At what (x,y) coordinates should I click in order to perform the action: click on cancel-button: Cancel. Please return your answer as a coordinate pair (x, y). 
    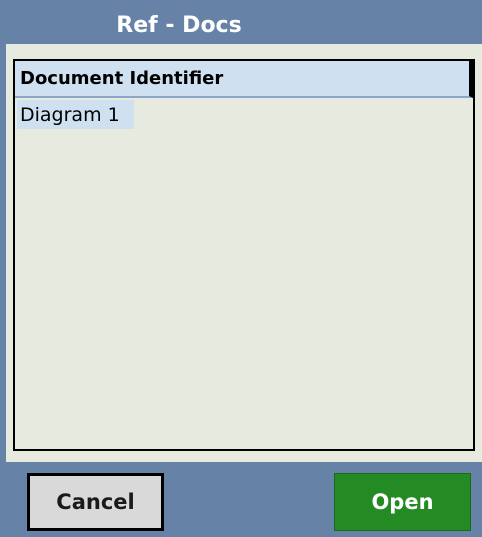
    Looking at the image, I should click on (95, 502).